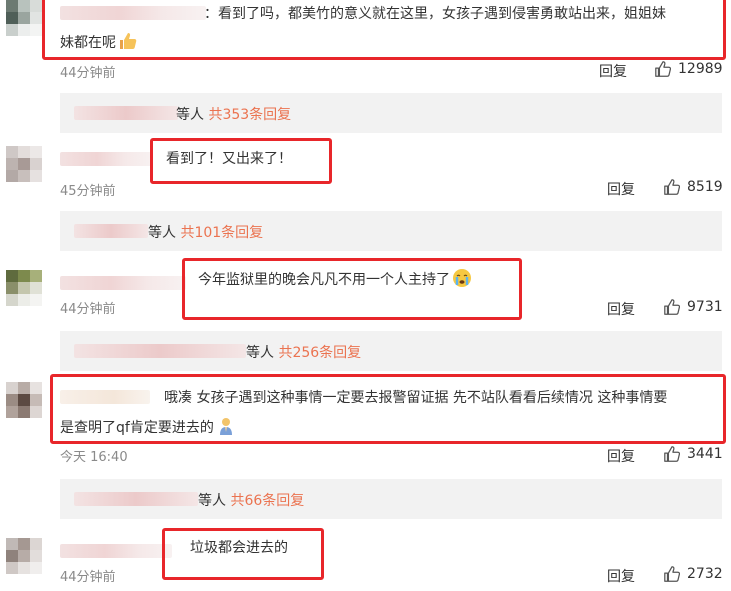  I want to click on like-button: 3441, so click(693, 454).